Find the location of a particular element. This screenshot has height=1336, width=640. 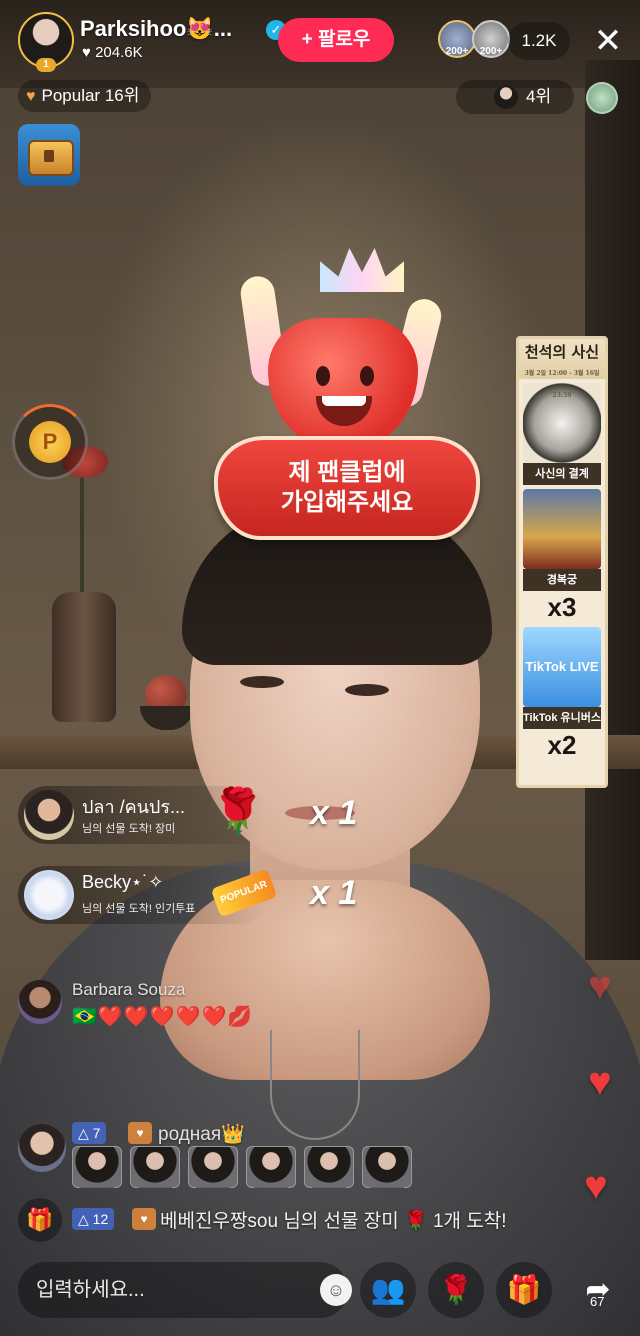

coin-progress-button: P is located at coordinates (50, 442).